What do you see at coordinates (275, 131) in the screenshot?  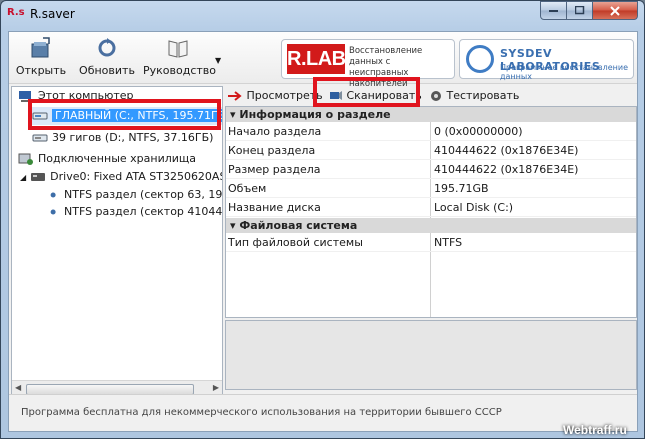 I see `prop-key: Начало раздела` at bounding box center [275, 131].